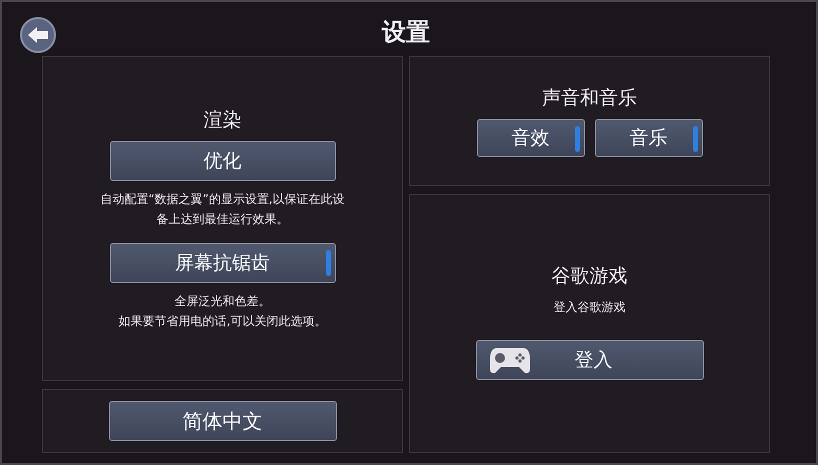  Describe the element at coordinates (222, 209) in the screenshot. I see `description-text: 自动配置“数据之翼”的显示设置,以保证在此设 备上达到最佳运行效果。` at that location.